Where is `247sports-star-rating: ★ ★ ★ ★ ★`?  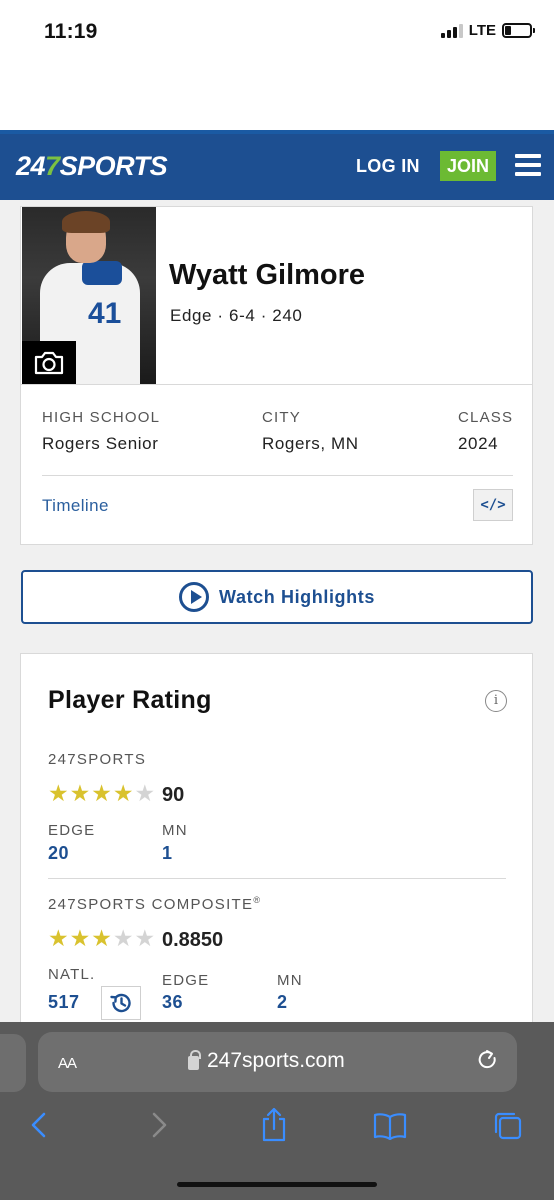
247sports-star-rating: ★ ★ ★ ★ ★ is located at coordinates (101, 793).